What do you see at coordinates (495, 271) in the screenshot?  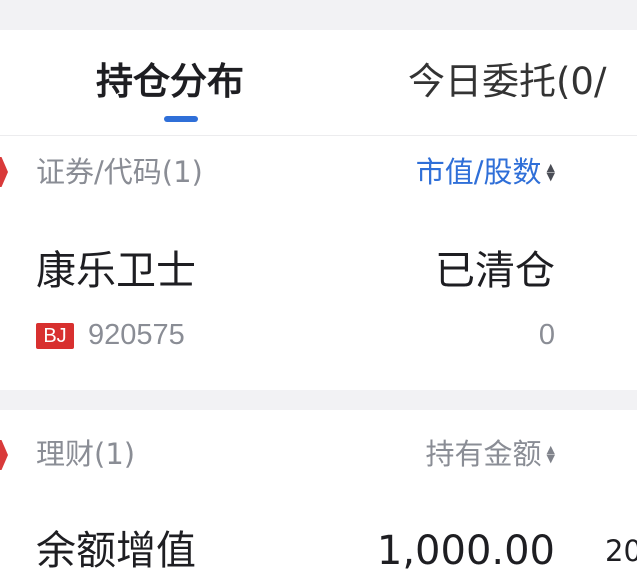 I see `security-status: 已清仓` at bounding box center [495, 271].